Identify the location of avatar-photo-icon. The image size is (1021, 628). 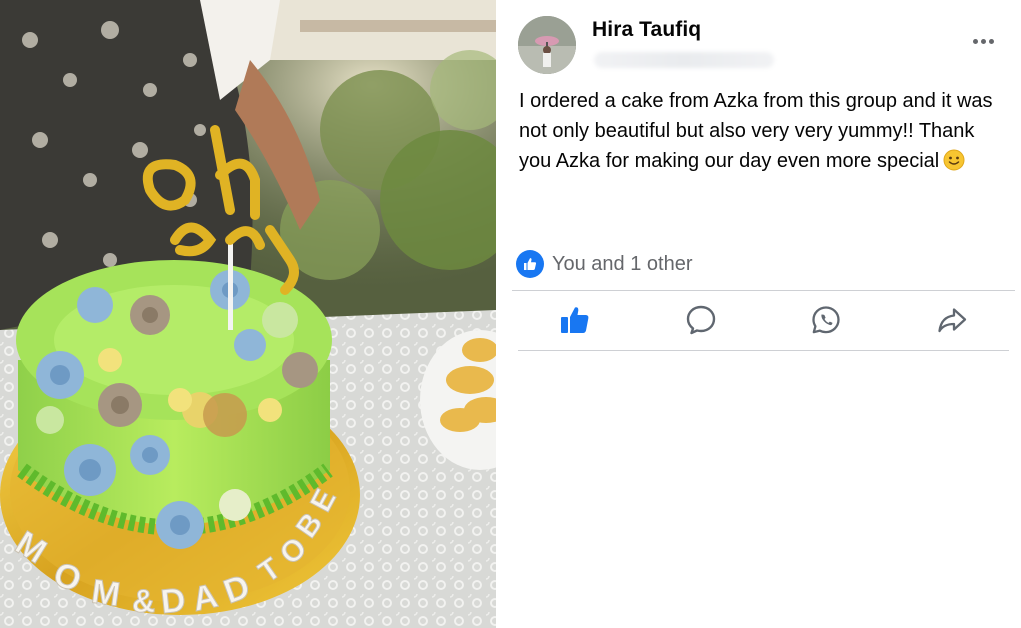
(547, 45).